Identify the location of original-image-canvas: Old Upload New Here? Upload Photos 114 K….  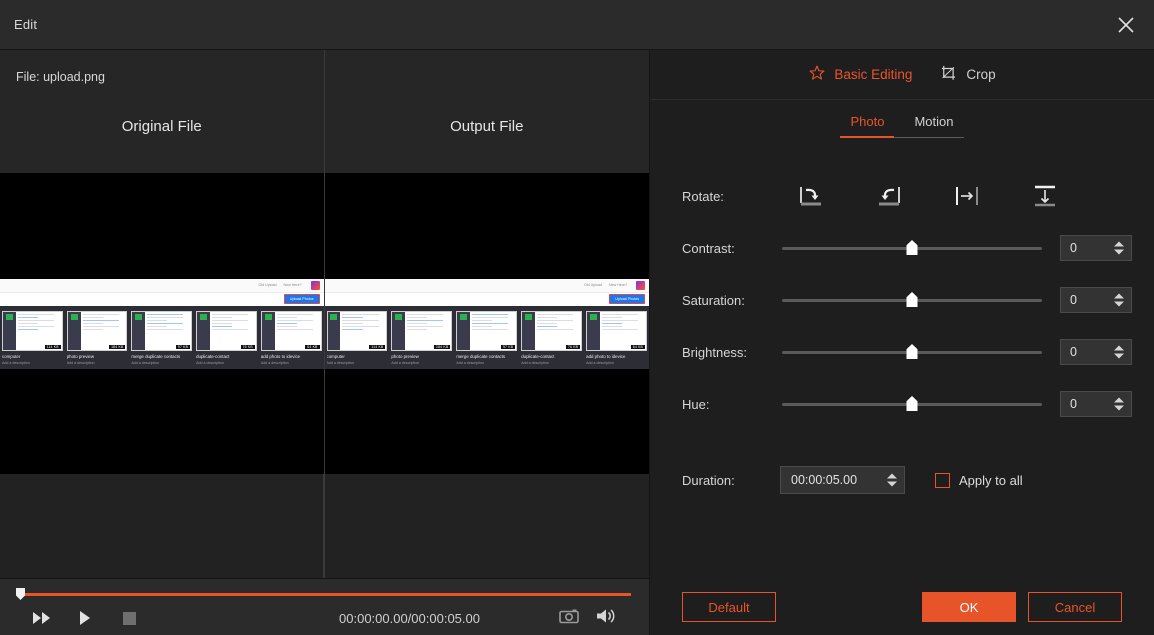
(162, 323).